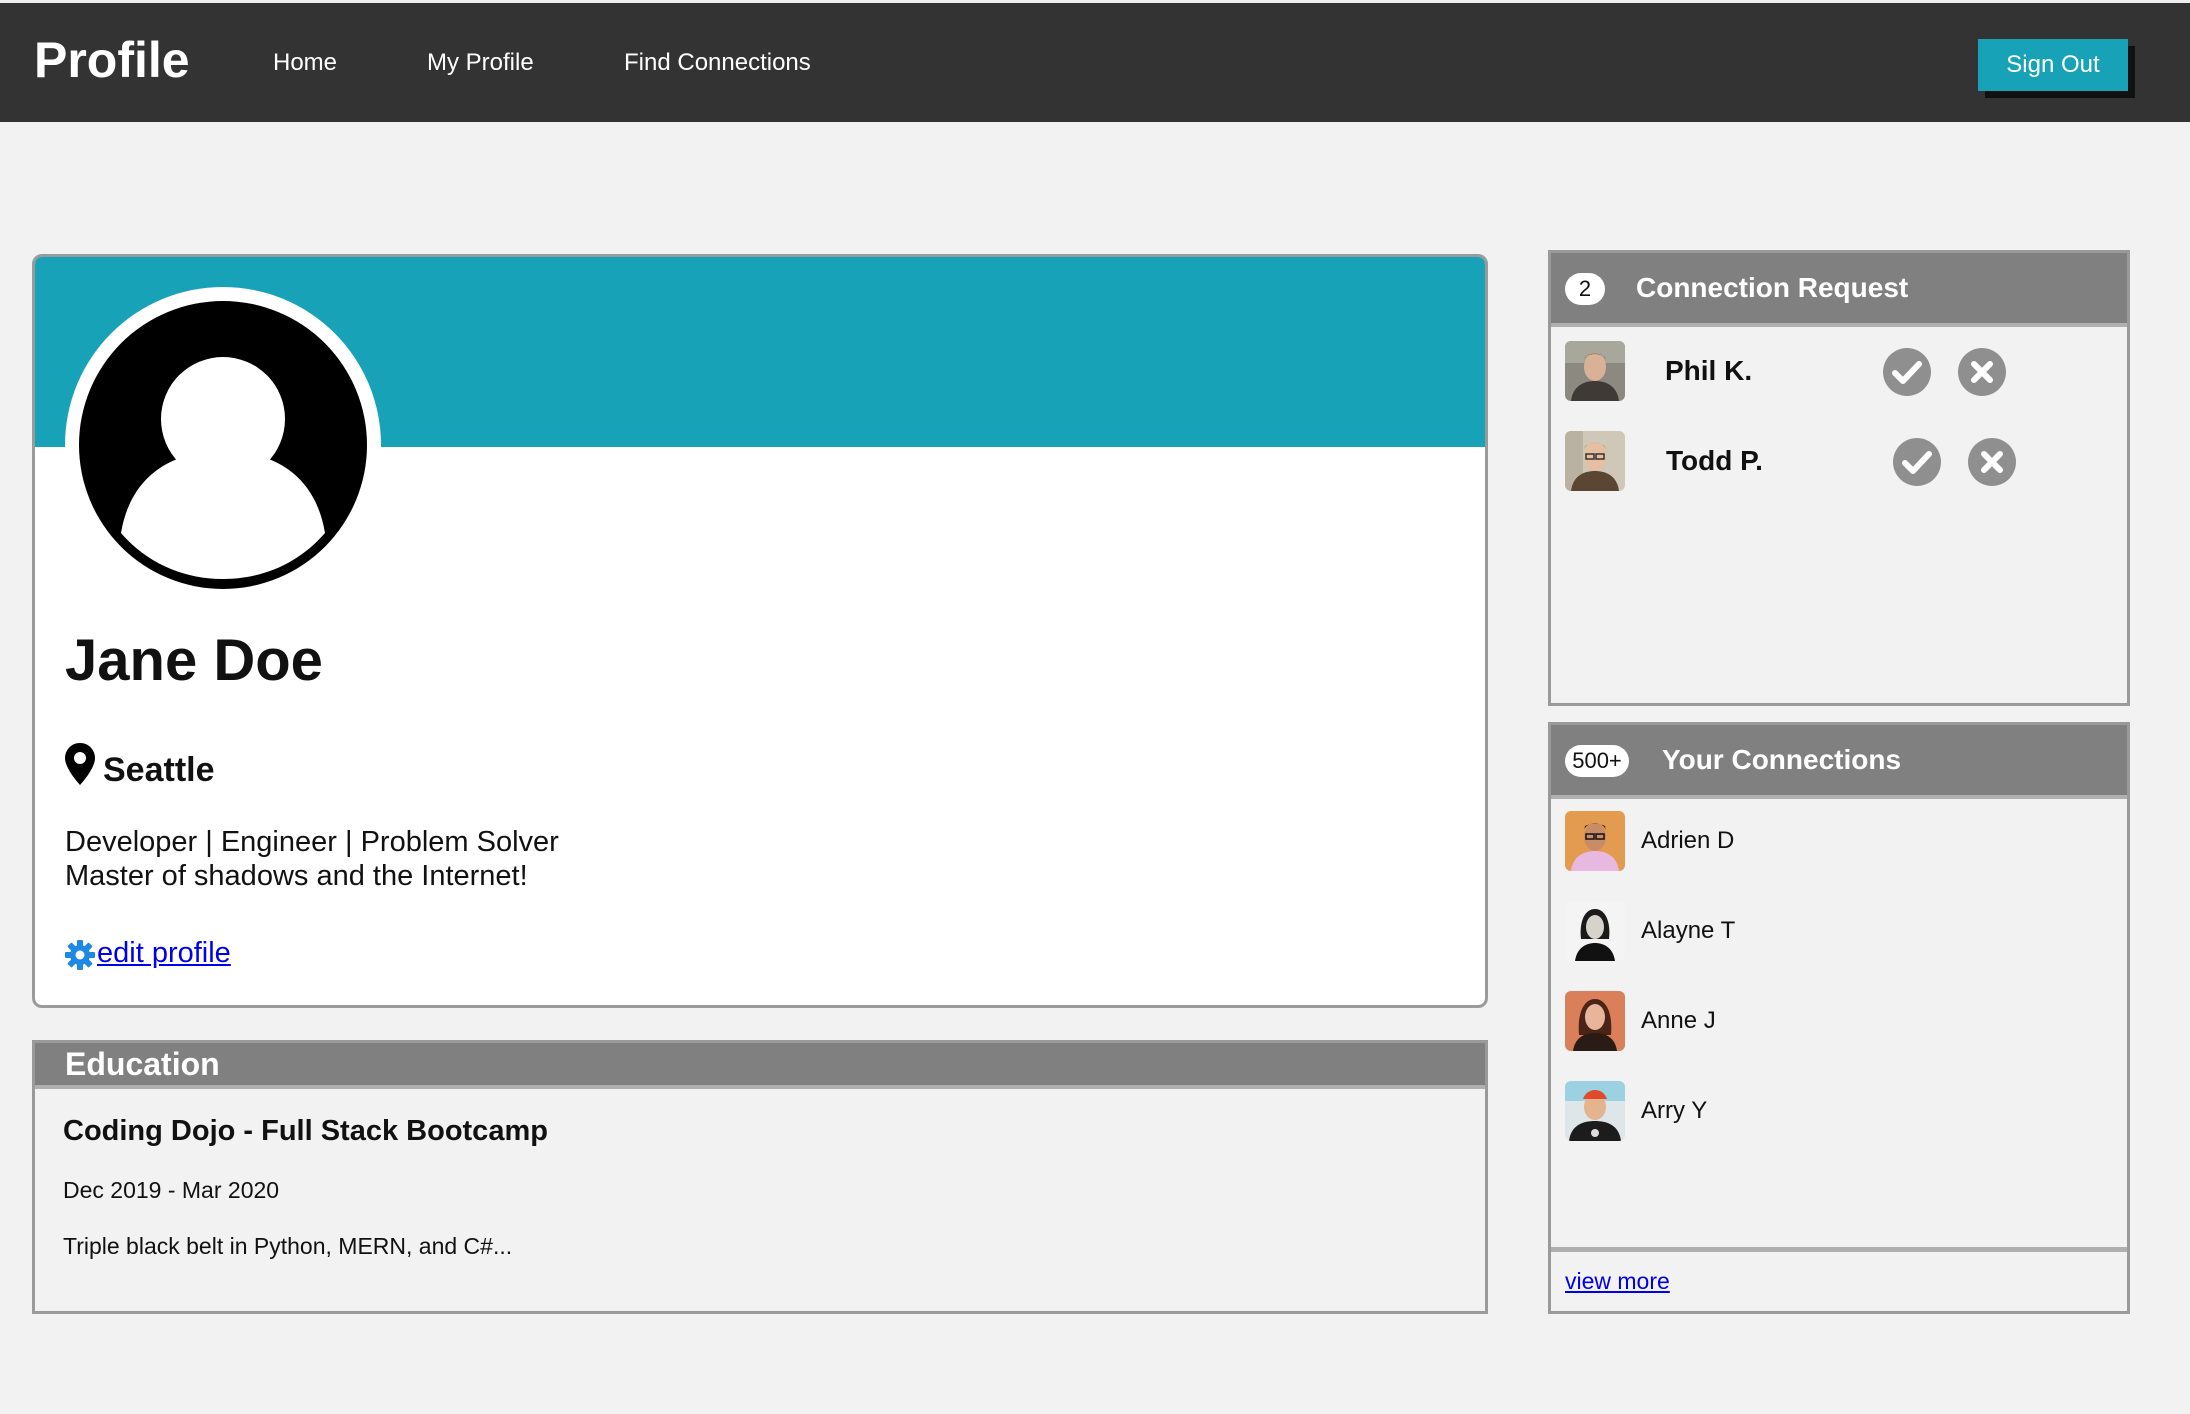 The image size is (2190, 1414). I want to click on bio-line-1: Developer | Engineer | Problem Solver, so click(312, 842).